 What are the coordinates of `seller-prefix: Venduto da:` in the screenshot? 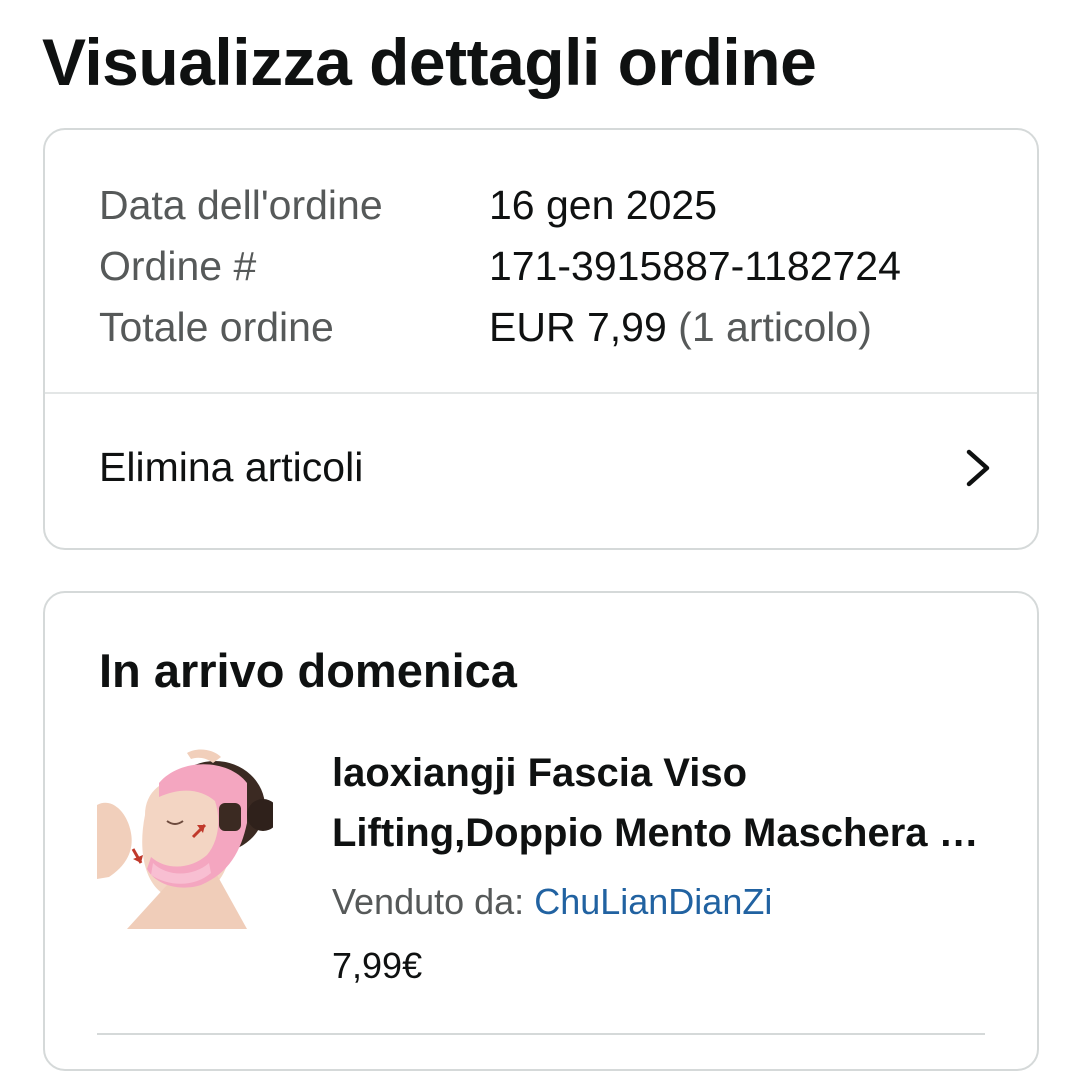 It's located at (428, 901).